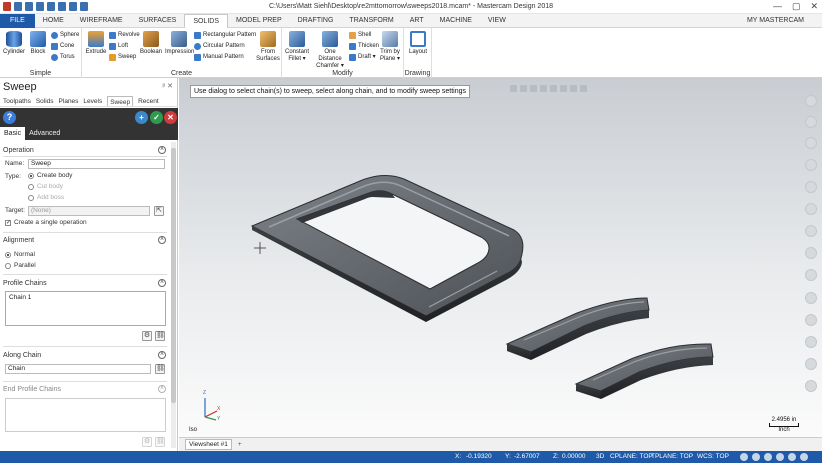  I want to click on shading-icon, so click(811, 253).